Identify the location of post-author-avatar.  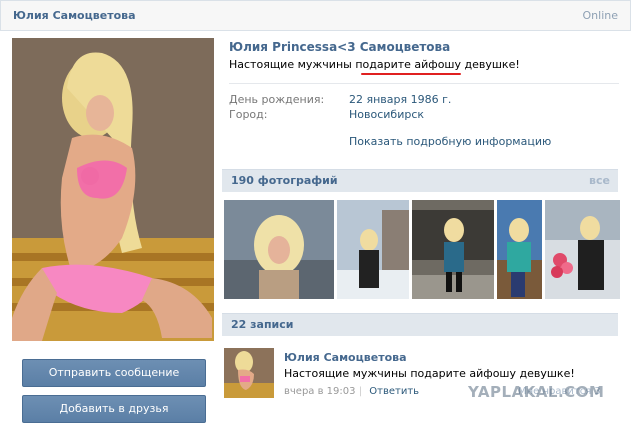
(249, 373).